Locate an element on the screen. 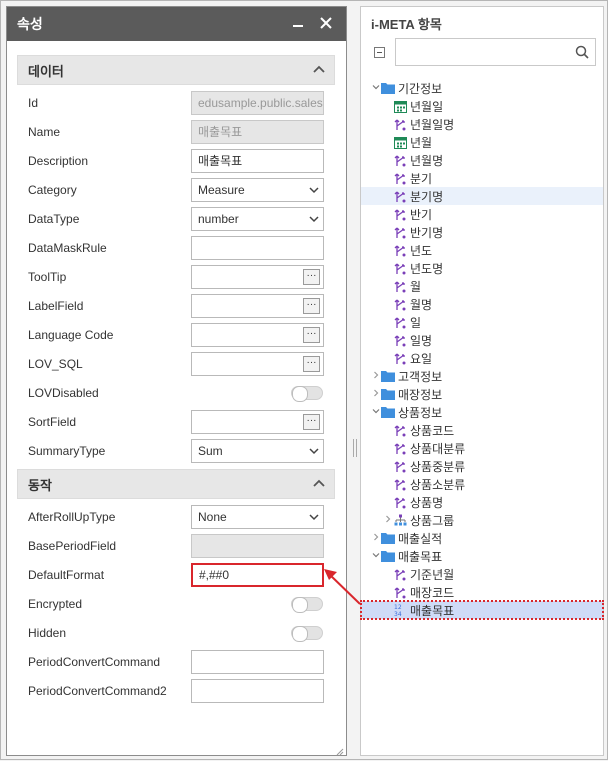 This screenshot has height=761, width=608. prop-row-tooltip: ToolTip ··· is located at coordinates (176, 276).